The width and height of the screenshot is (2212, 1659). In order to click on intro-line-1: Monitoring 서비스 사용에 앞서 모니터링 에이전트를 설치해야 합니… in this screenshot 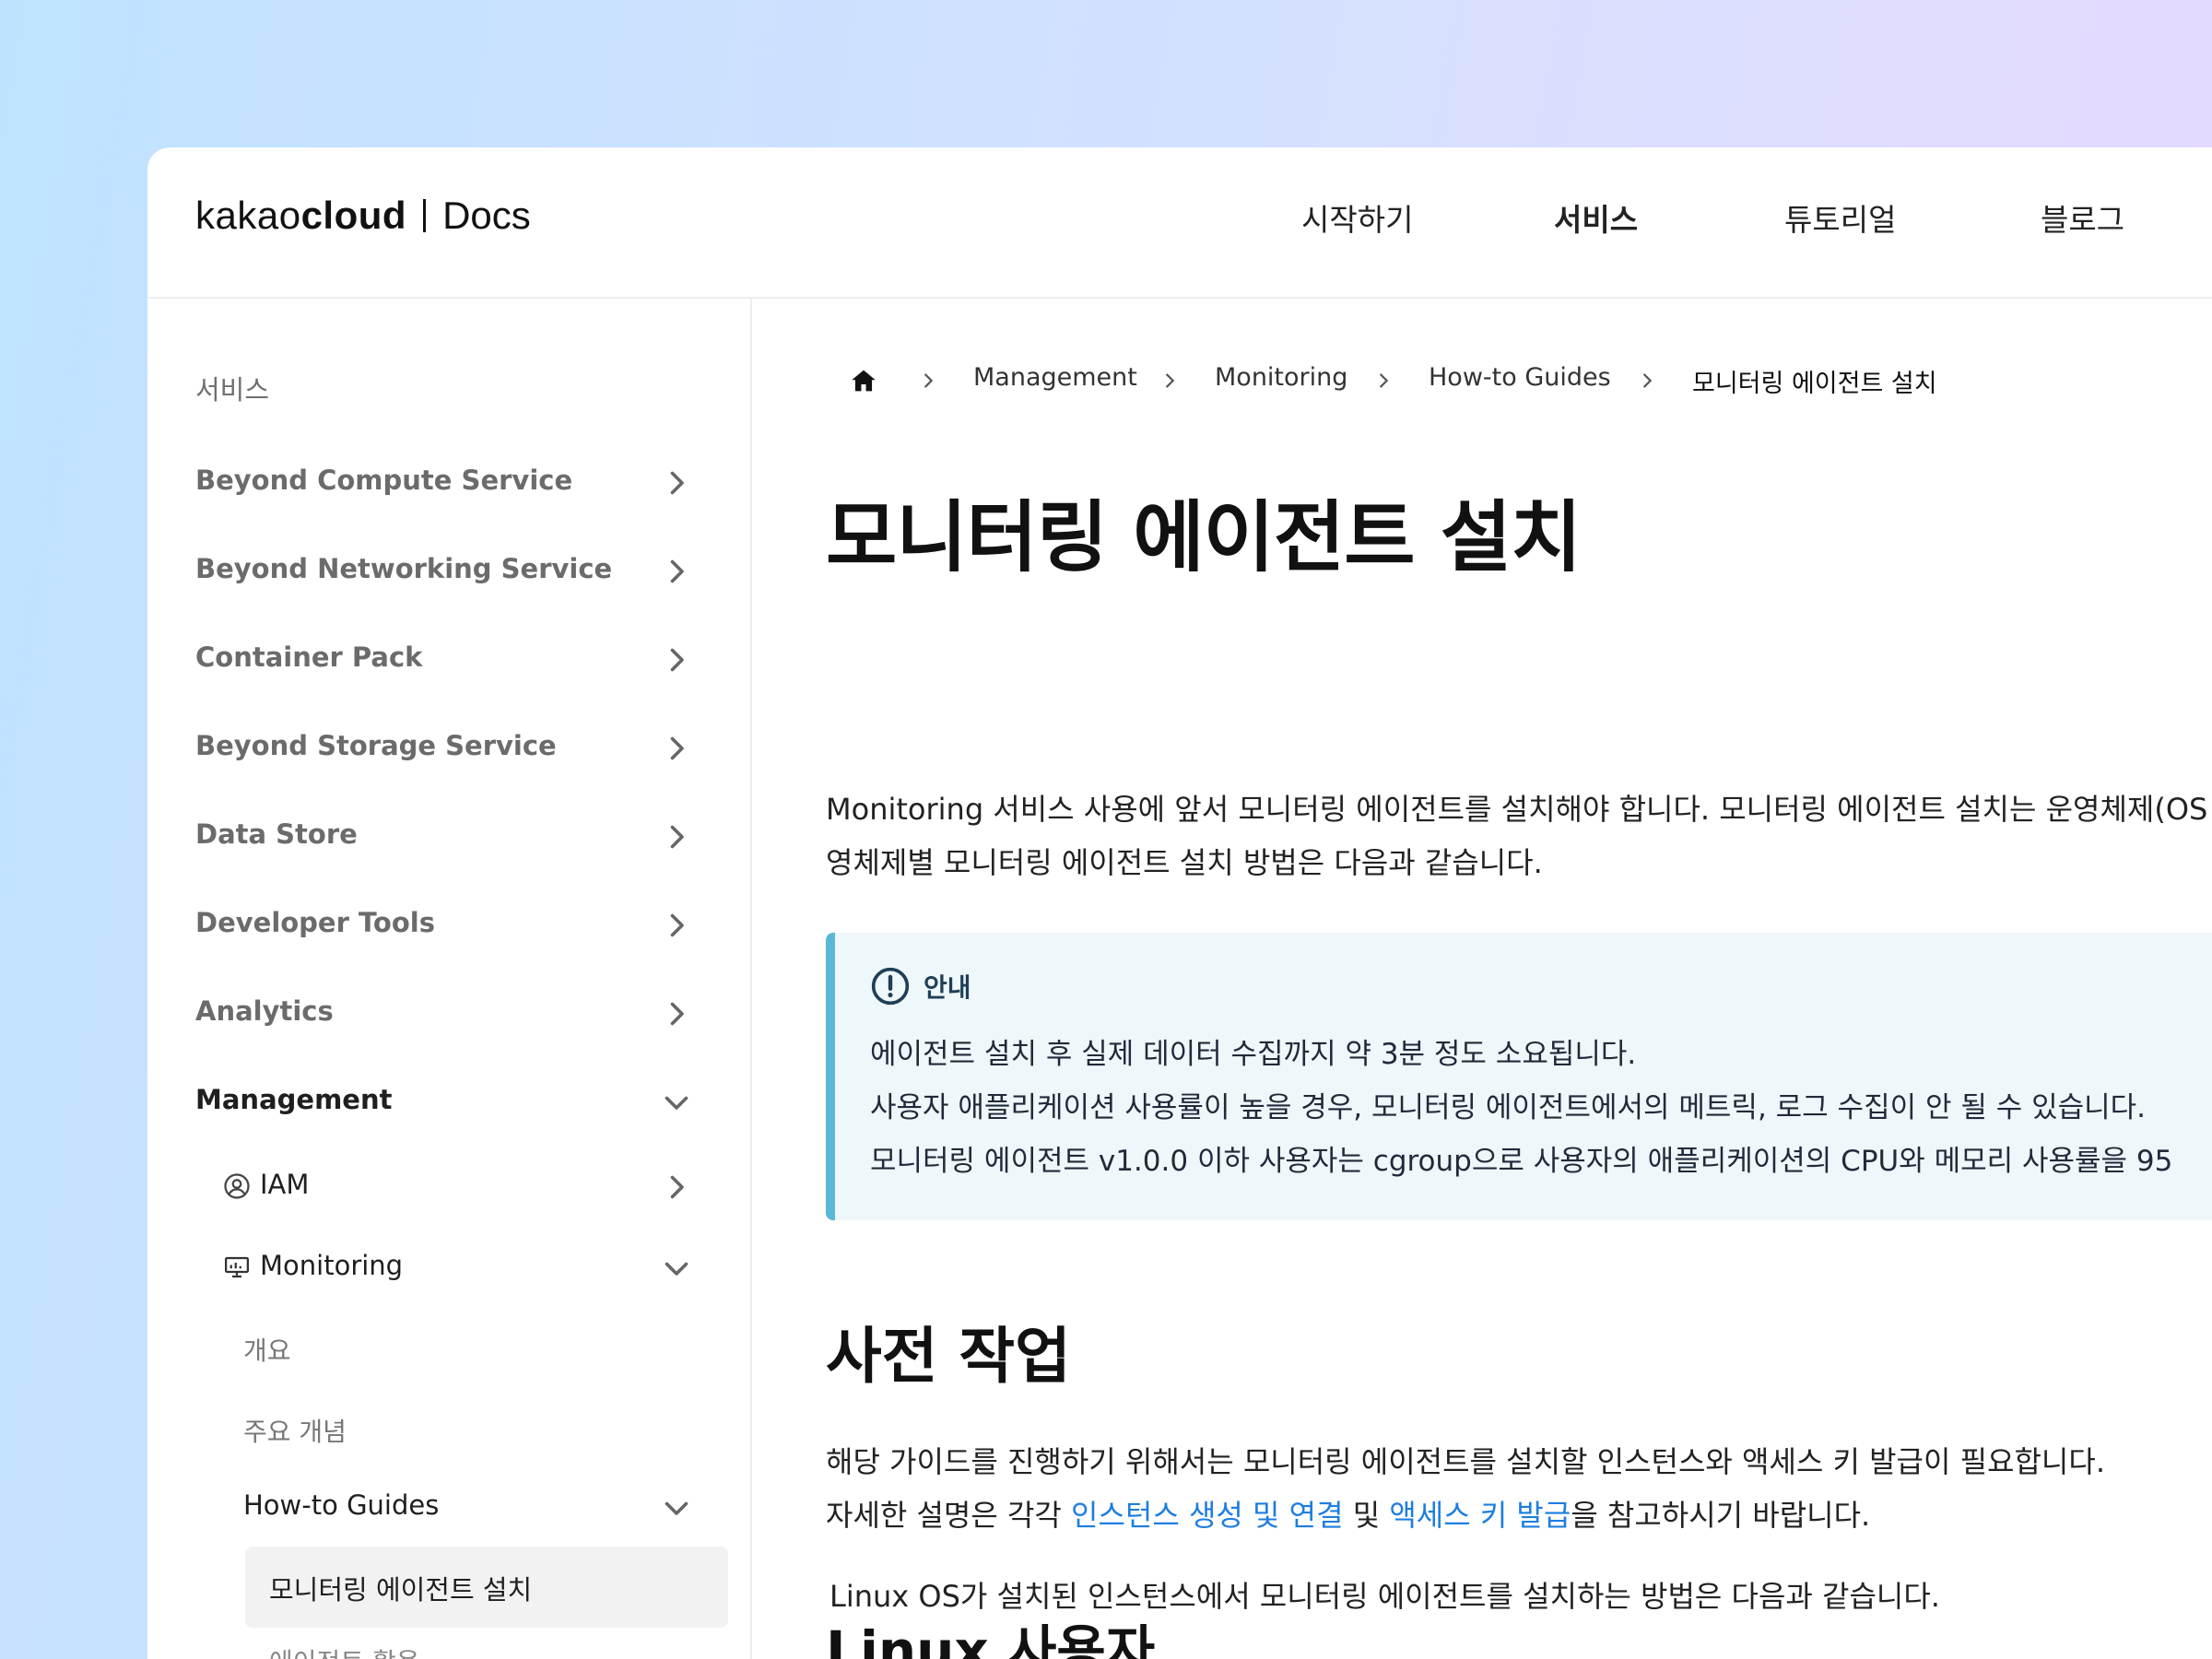, I will do `click(1517, 809)`.